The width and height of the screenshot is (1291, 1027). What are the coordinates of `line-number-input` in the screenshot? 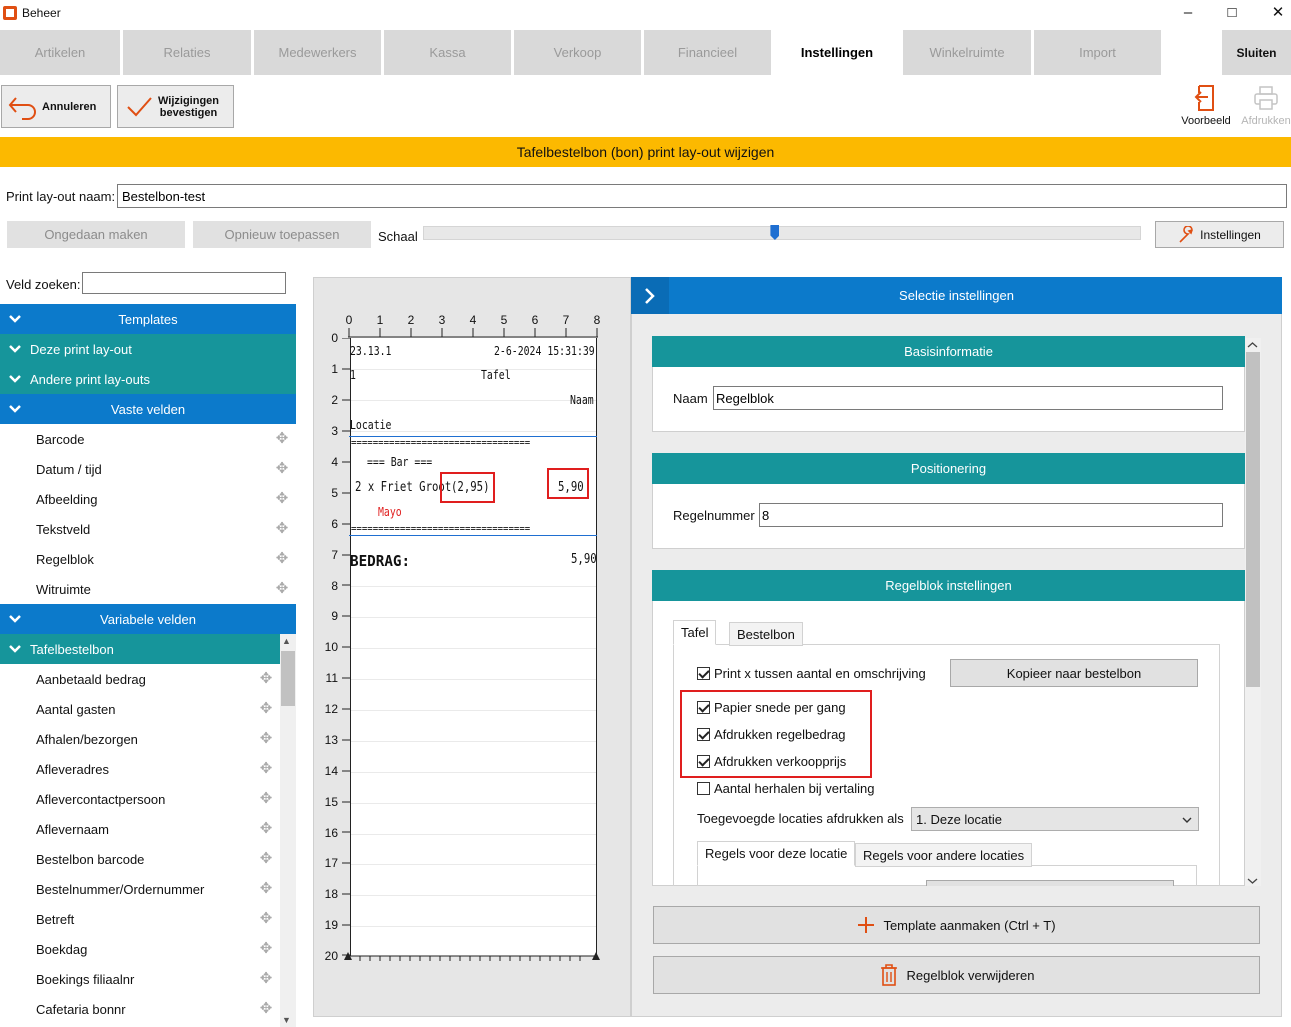 It's located at (991, 515).